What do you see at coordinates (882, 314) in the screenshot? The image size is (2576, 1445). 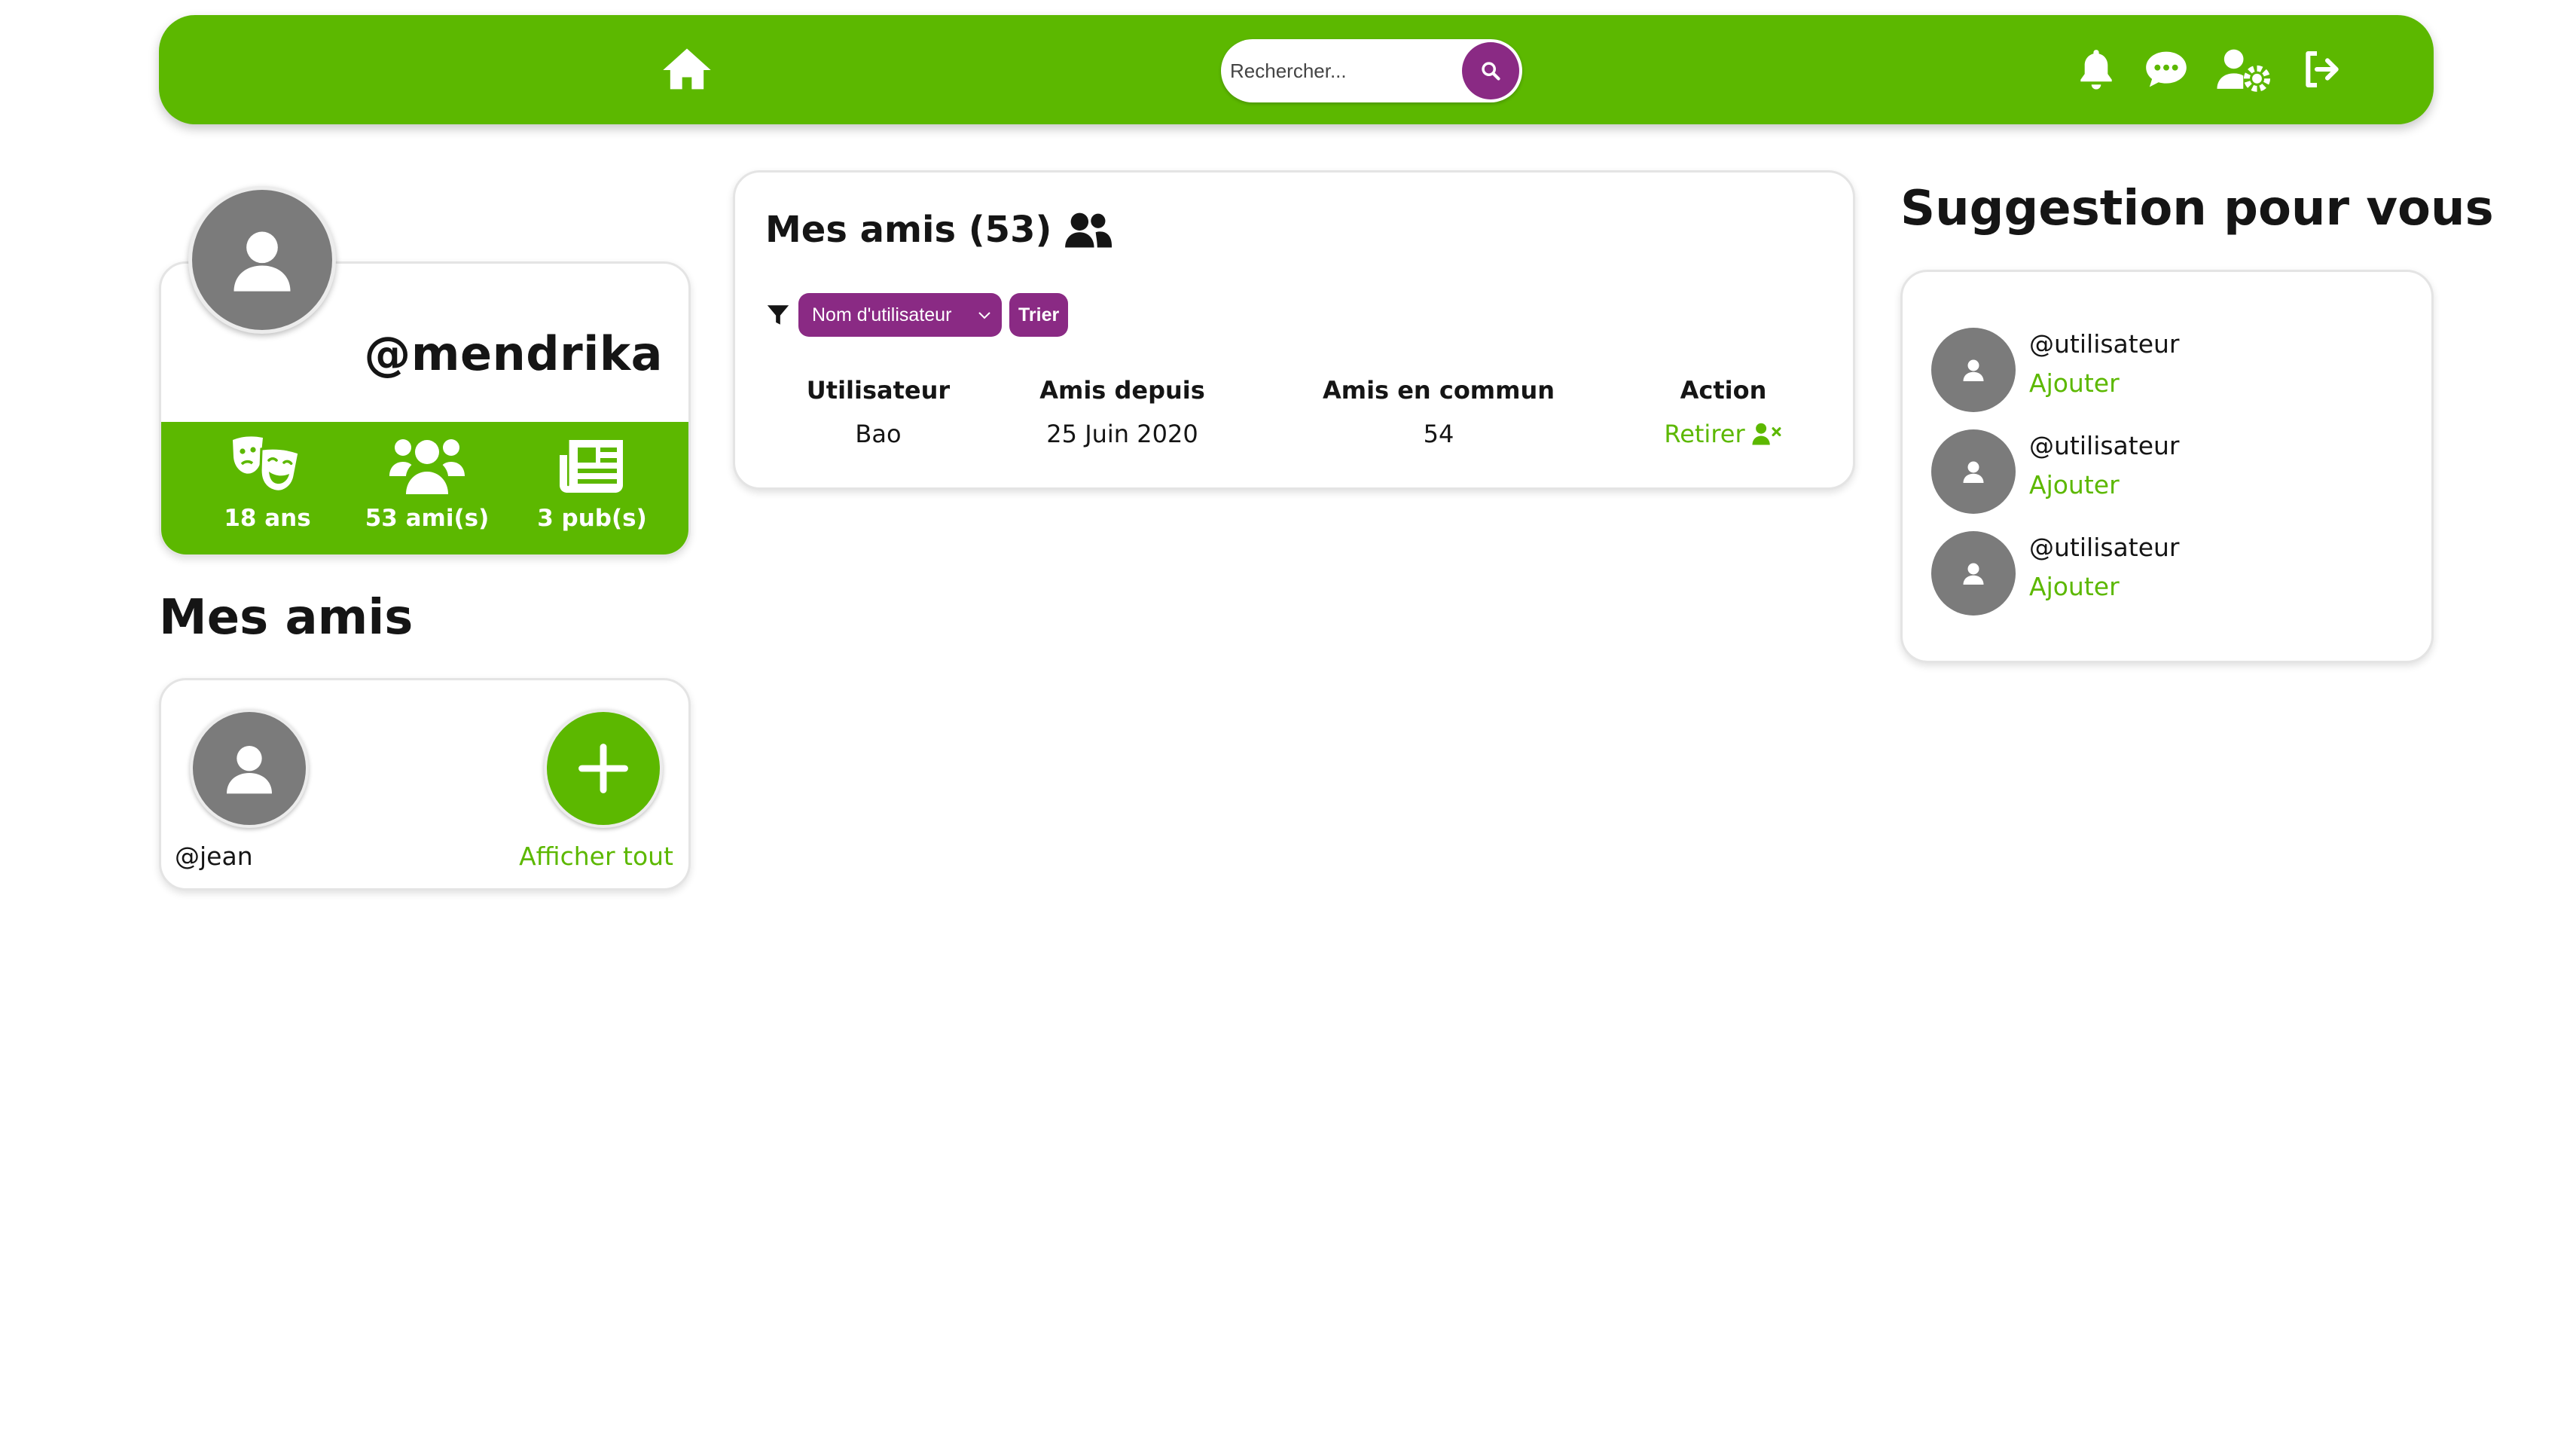 I see `sort-field-value: Nom d'utilisateur` at bounding box center [882, 314].